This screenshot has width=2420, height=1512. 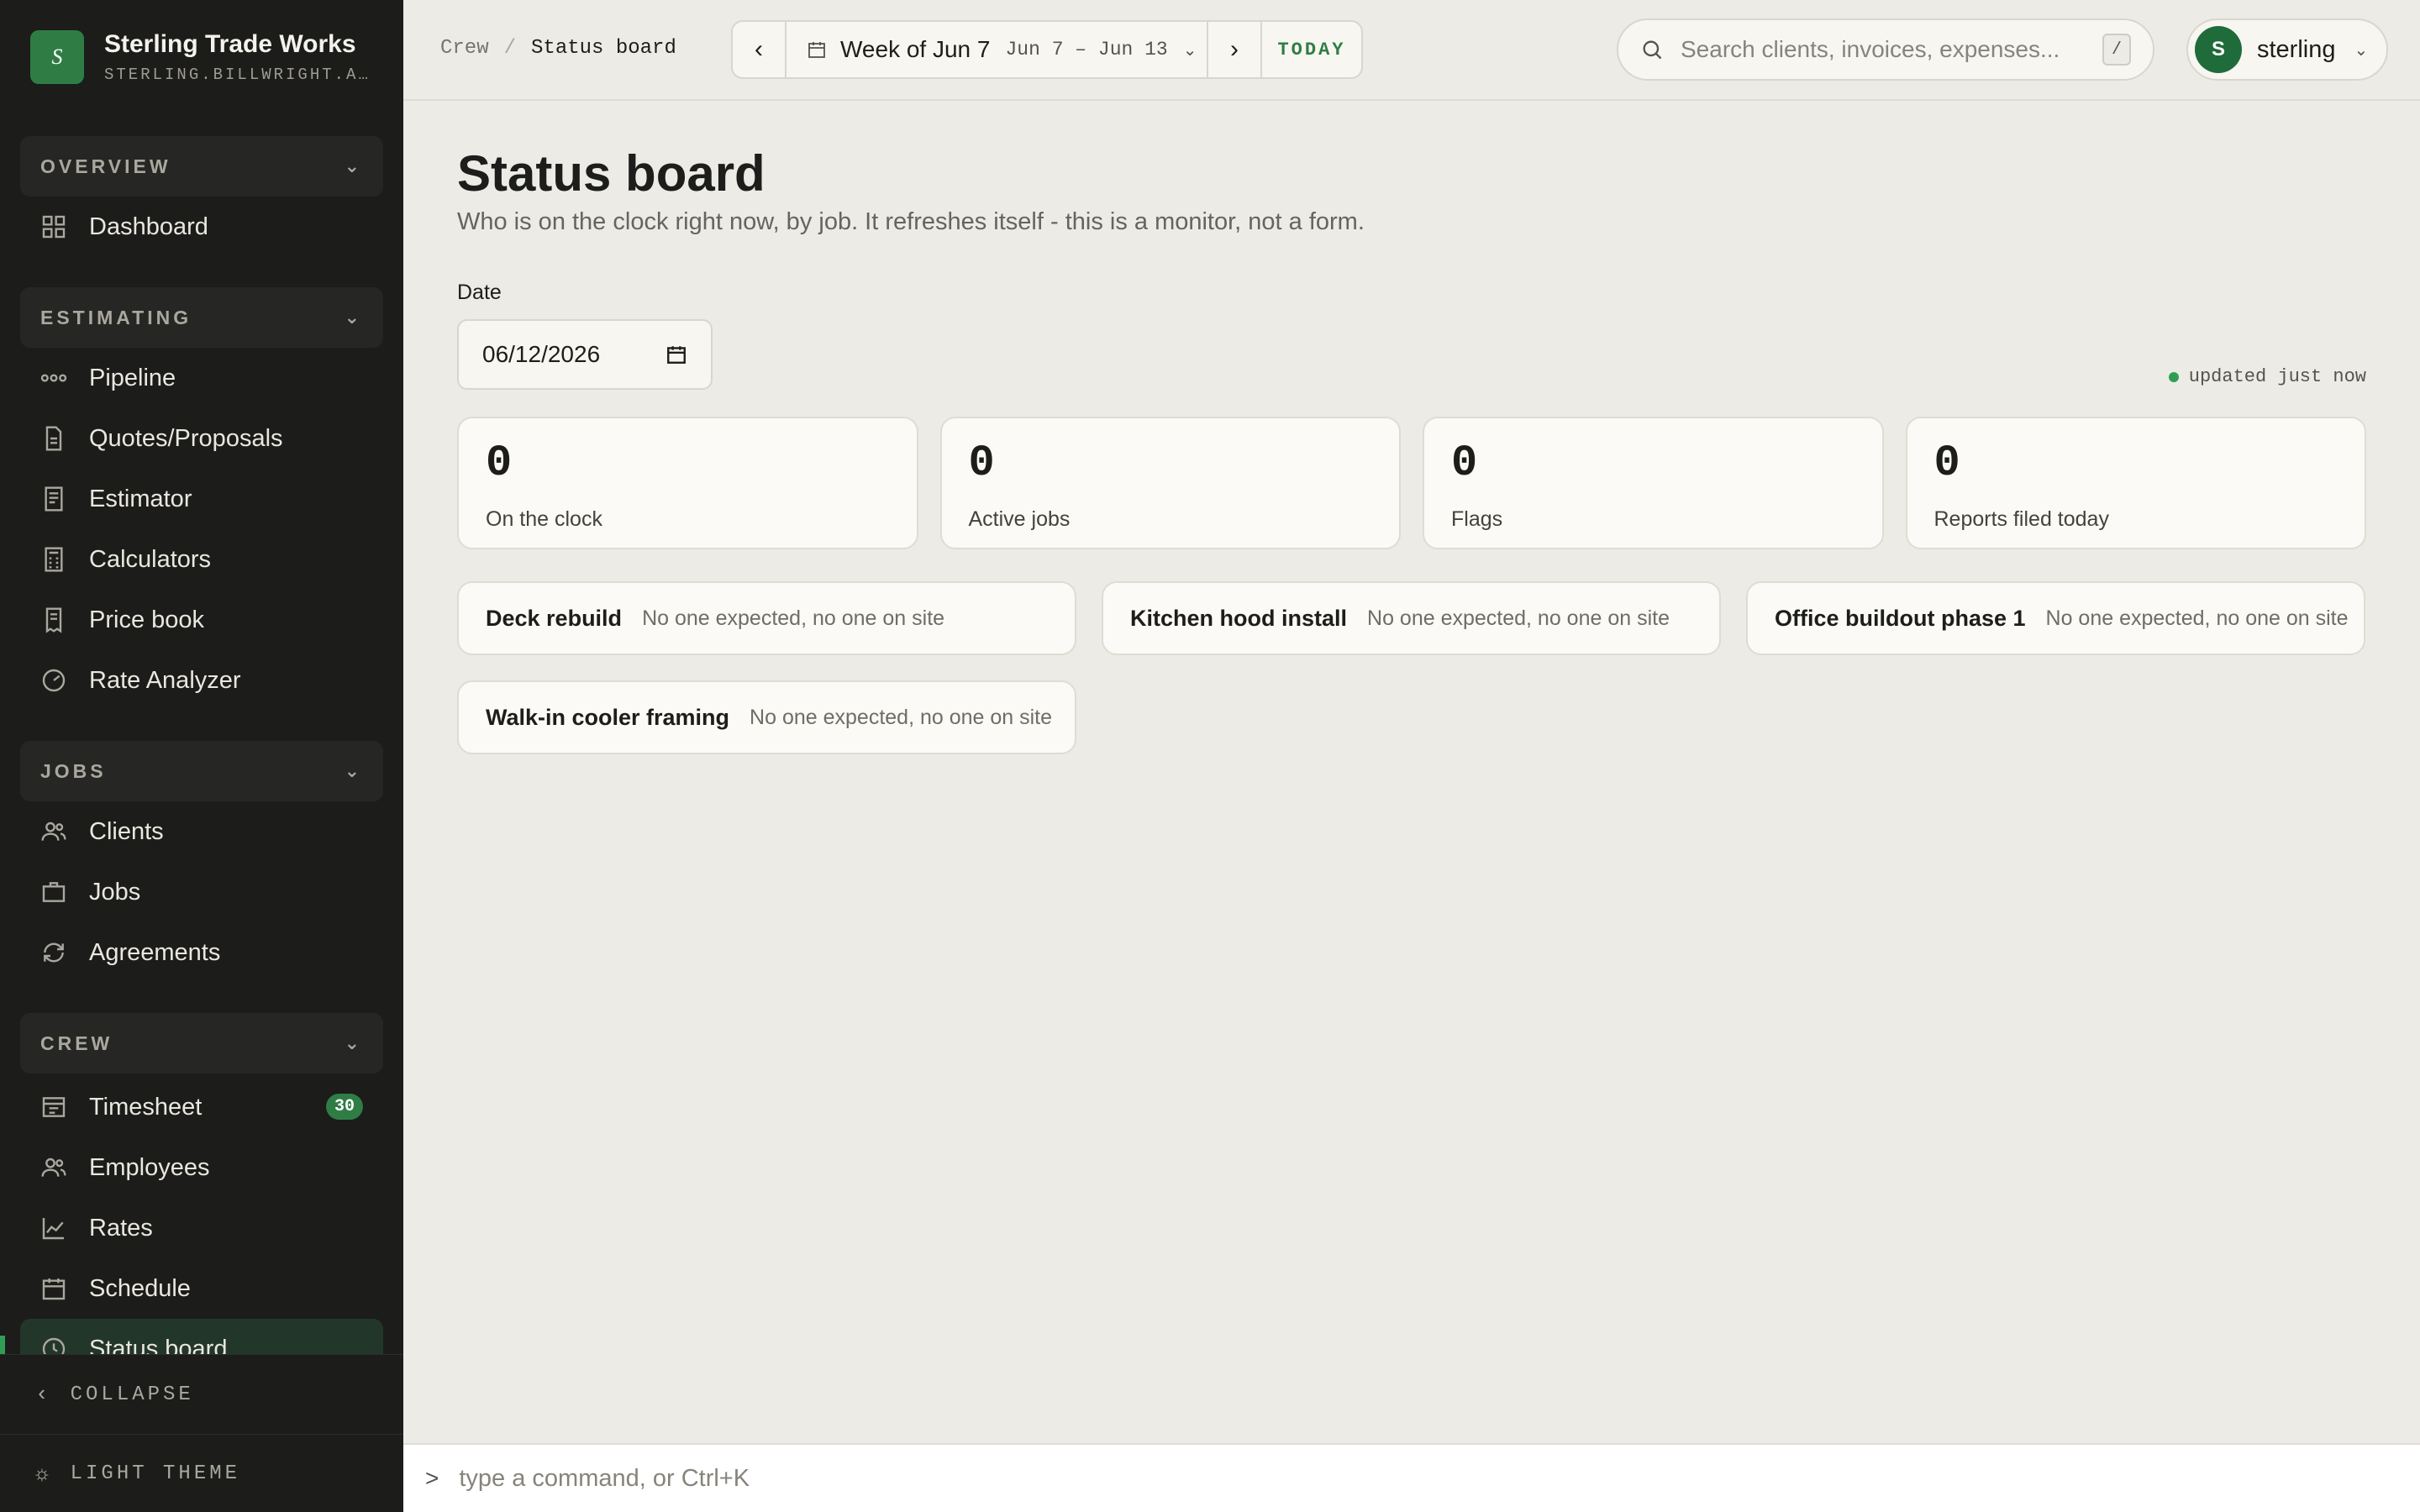 What do you see at coordinates (202, 1043) in the screenshot?
I see `group-crew-toggle: CREW ⌄` at bounding box center [202, 1043].